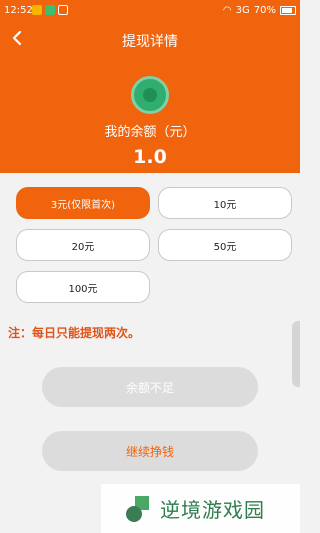 The width and height of the screenshot is (320, 533). I want to click on watermark: 逆境游戏园, so click(200, 508).